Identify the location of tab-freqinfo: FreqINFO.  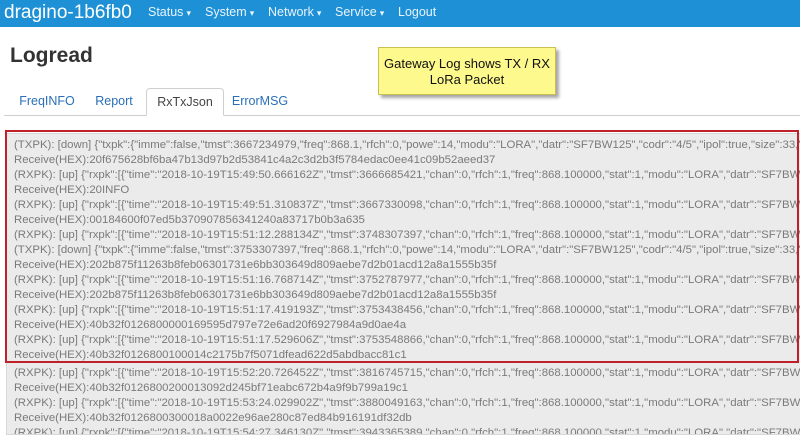
(47, 101).